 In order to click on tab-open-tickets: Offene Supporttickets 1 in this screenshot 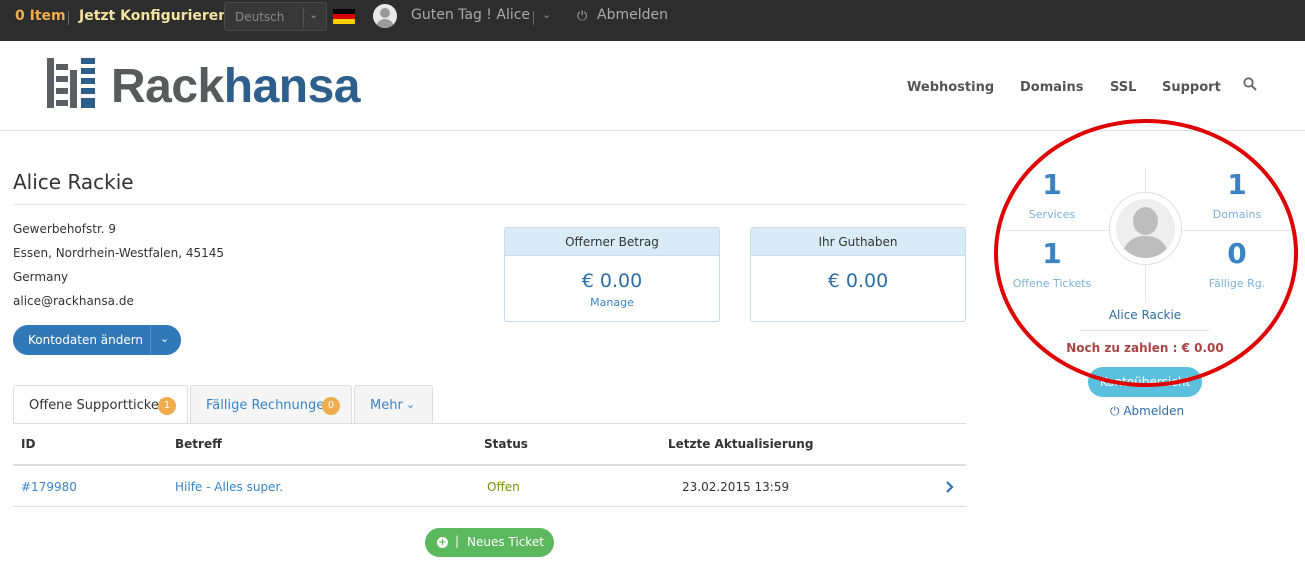, I will do `click(100, 404)`.